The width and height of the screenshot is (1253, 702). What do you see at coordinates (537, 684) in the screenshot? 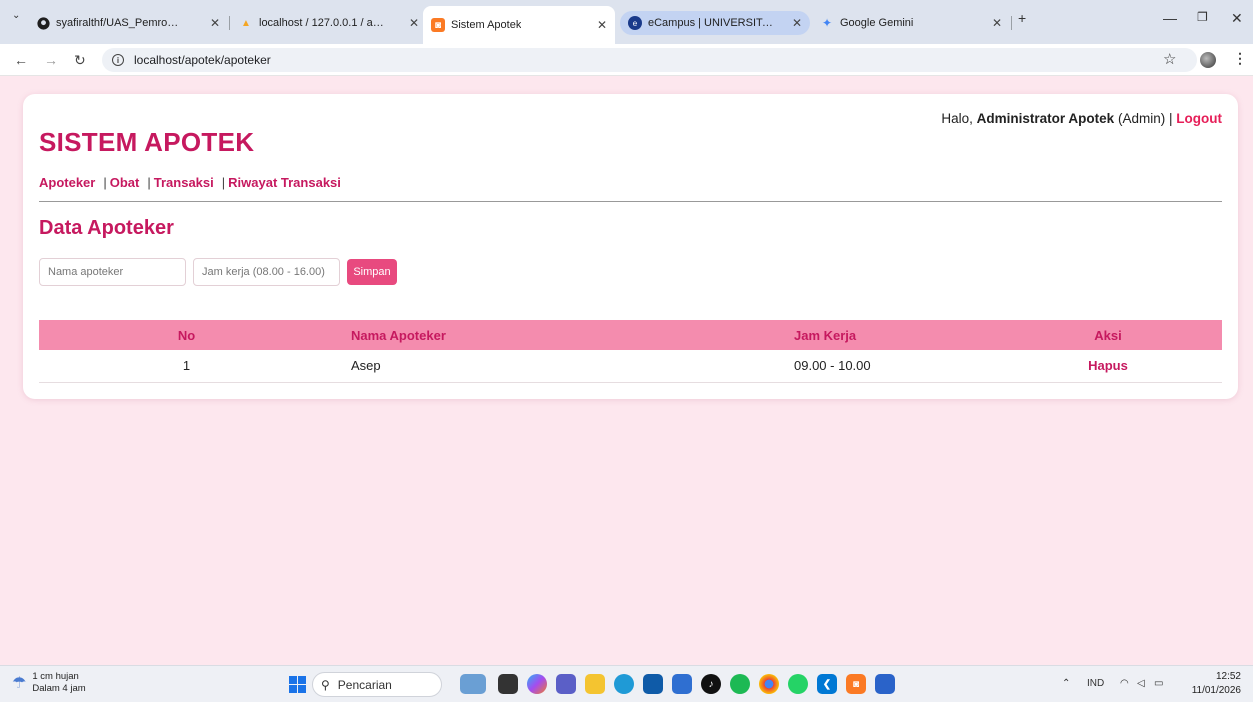
I see `copilot-icon` at bounding box center [537, 684].